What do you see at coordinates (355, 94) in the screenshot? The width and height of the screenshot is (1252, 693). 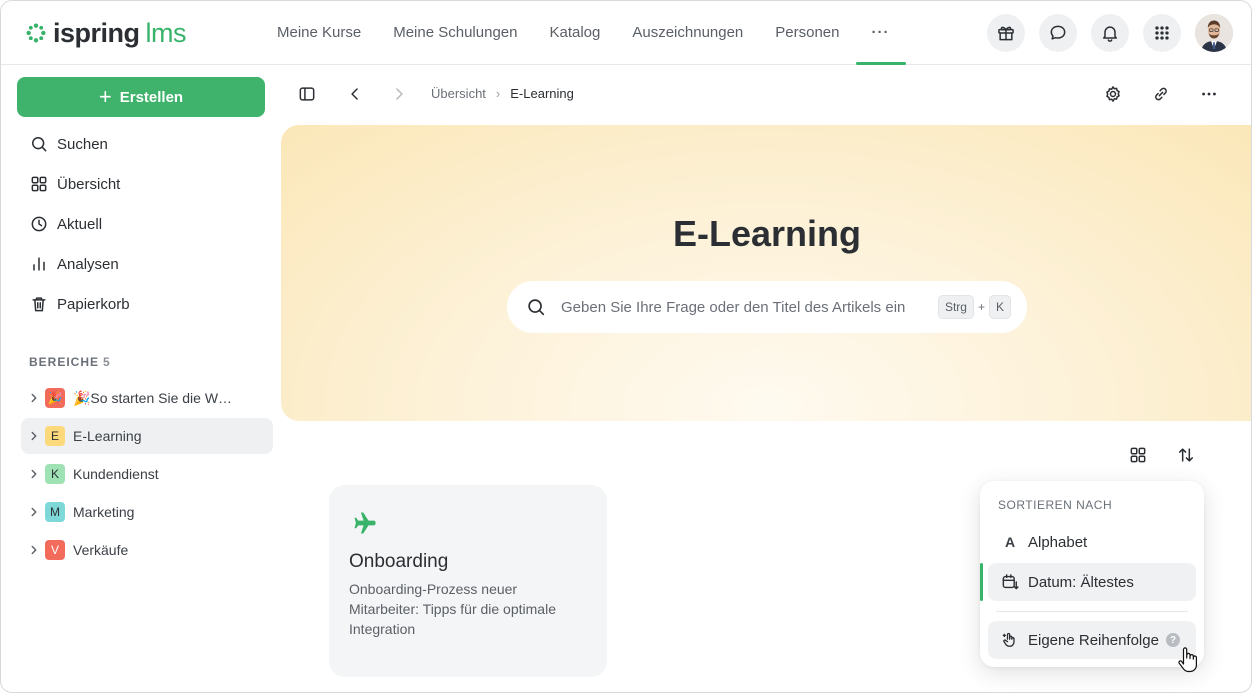 I see `back-arrow-icon` at bounding box center [355, 94].